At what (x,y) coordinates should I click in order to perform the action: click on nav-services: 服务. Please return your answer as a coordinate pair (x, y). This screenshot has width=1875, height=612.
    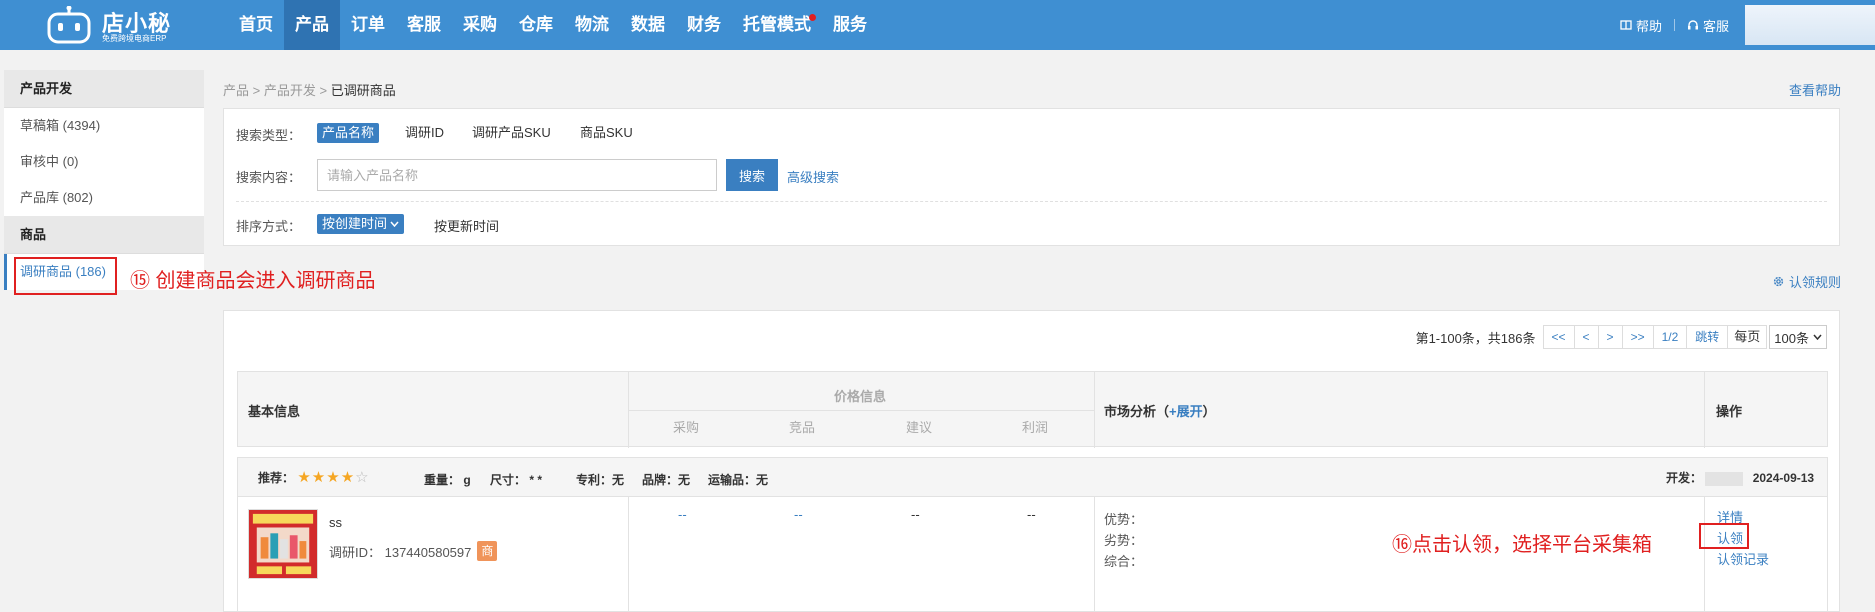
    Looking at the image, I should click on (850, 25).